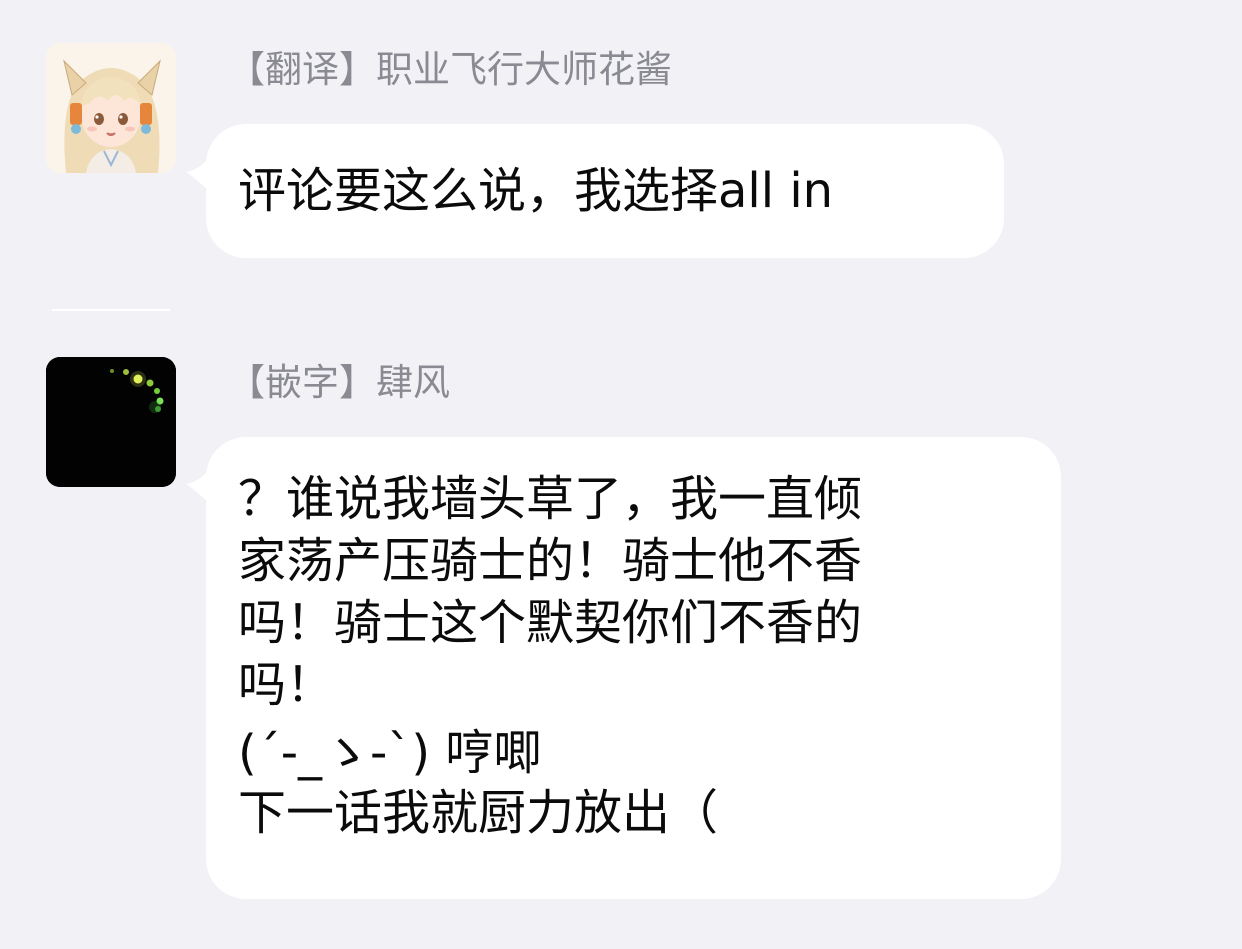 The height and width of the screenshot is (949, 1242). What do you see at coordinates (550, 499) in the screenshot?
I see `message-text-line: ？谁说我墙头草了，我一直倾` at bounding box center [550, 499].